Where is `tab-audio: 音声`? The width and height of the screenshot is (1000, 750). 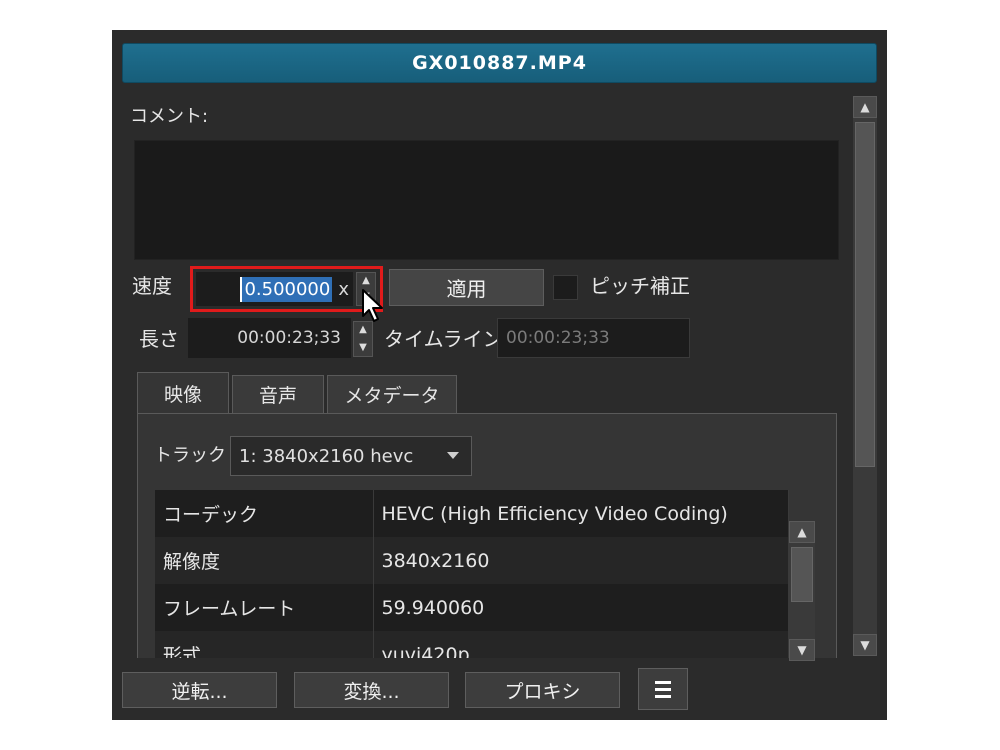 tab-audio: 音声 is located at coordinates (278, 394).